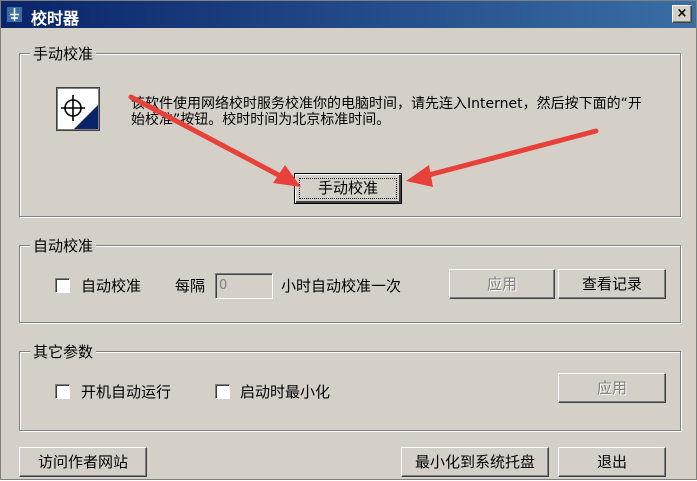 Image resolution: width=697 pixels, height=481 pixels. What do you see at coordinates (83, 462) in the screenshot?
I see `visit-author-site-button: 访问作者网站` at bounding box center [83, 462].